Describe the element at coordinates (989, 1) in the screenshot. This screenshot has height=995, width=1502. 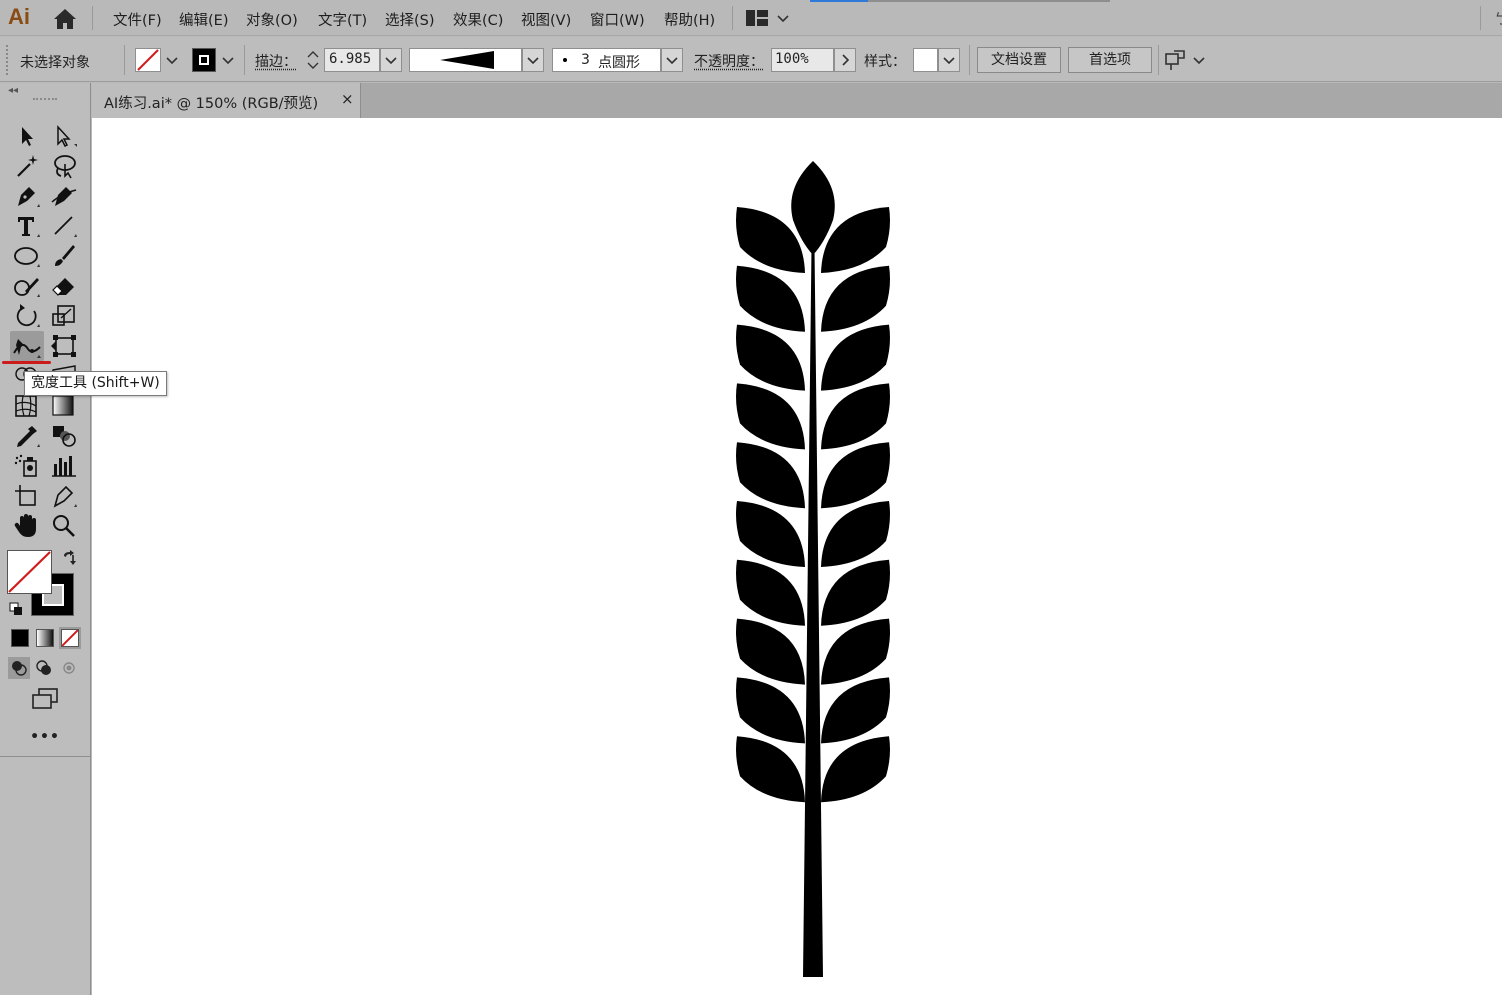
I see `tab-strip` at that location.